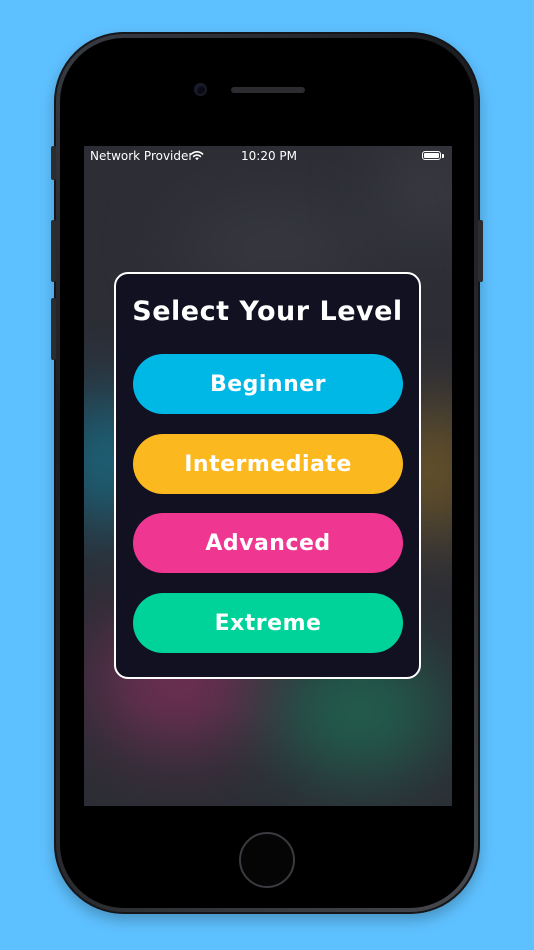 This screenshot has height=950, width=534. Describe the element at coordinates (268, 384) in the screenshot. I see `beginner-button: Beginner` at that location.